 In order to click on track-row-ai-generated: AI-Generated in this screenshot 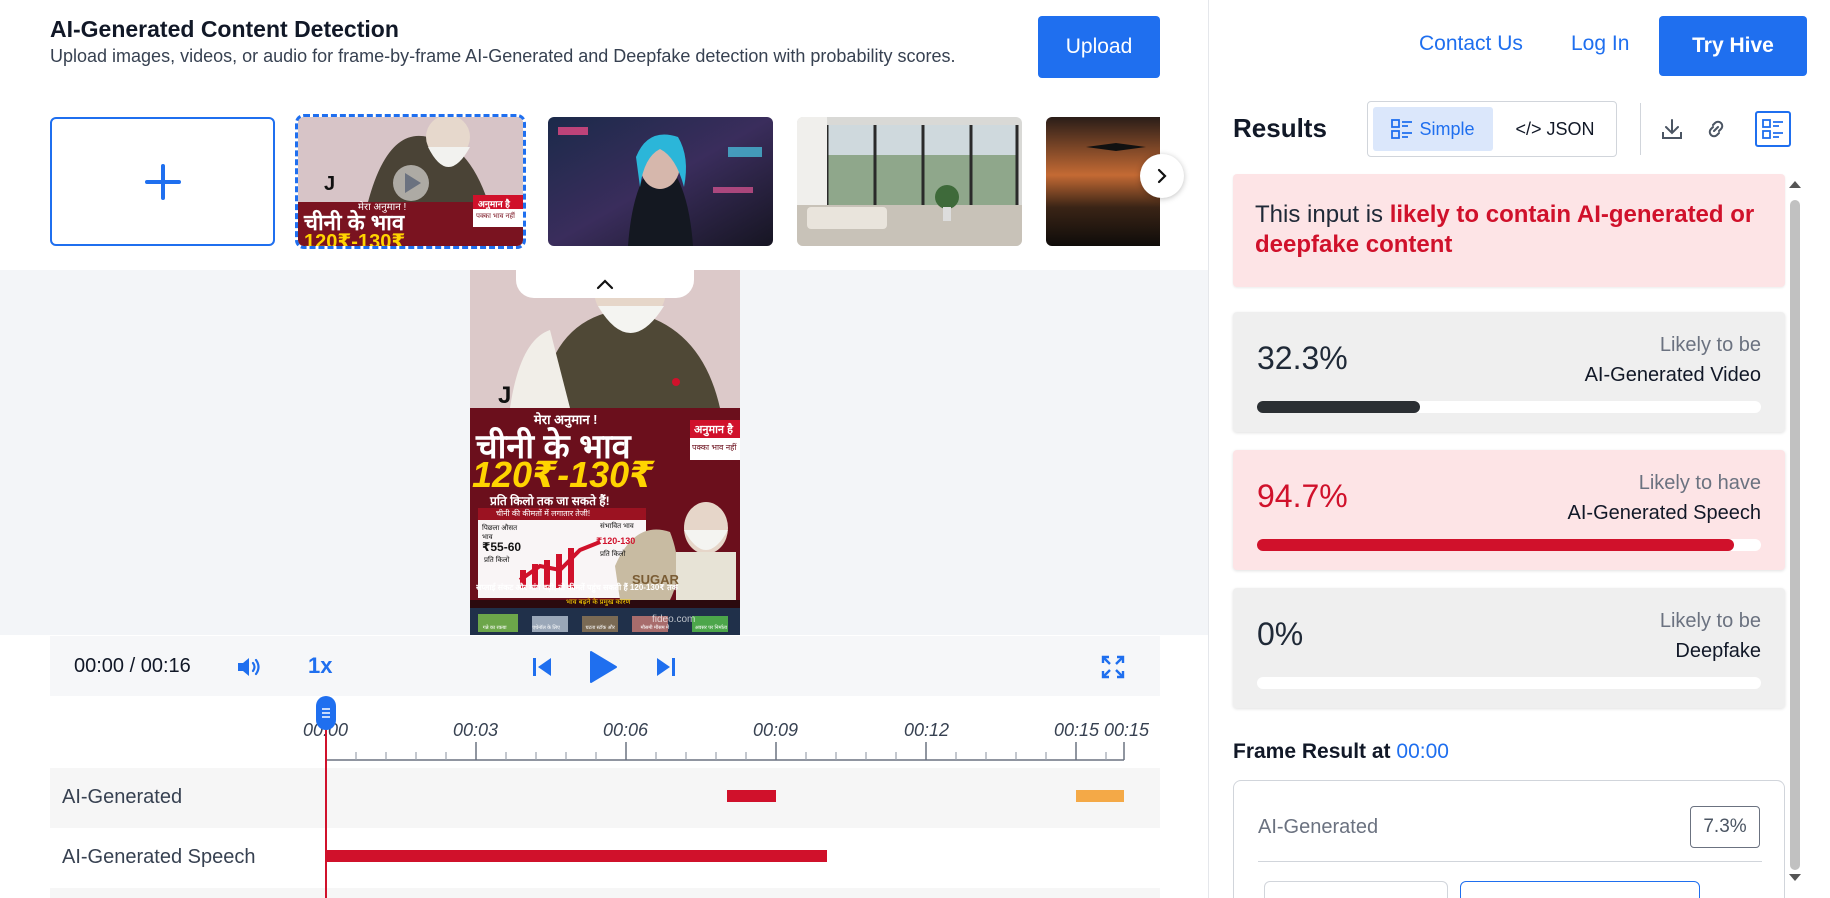, I will do `click(605, 798)`.